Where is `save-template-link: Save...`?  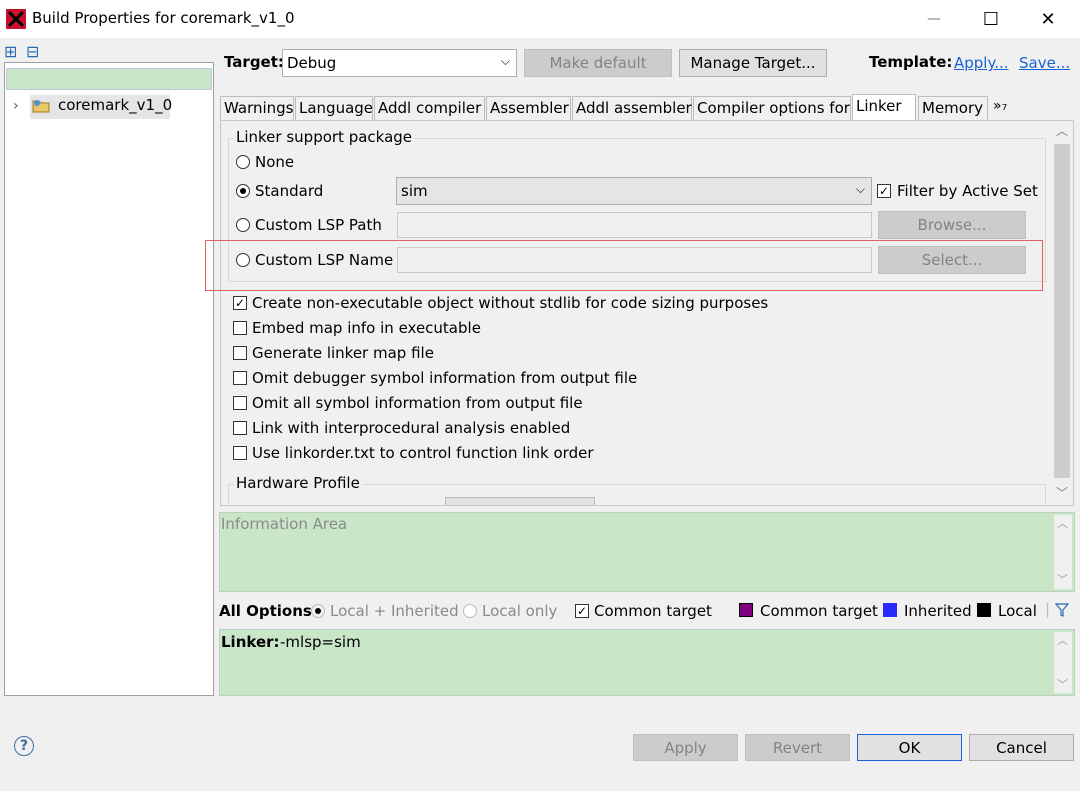 save-template-link: Save... is located at coordinates (1044, 63).